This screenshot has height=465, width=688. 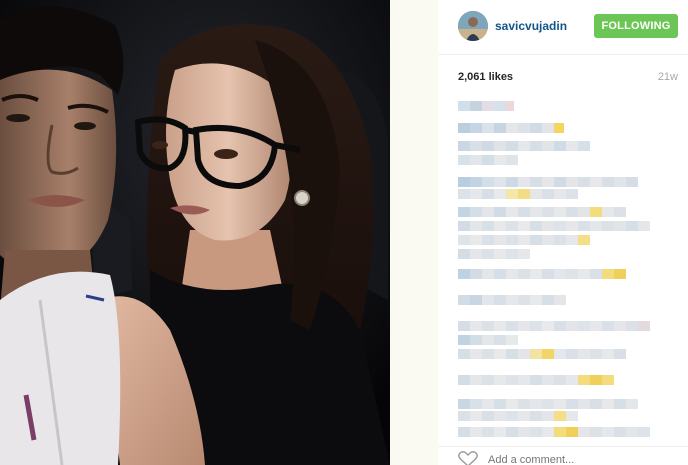 I want to click on add-comment-input, so click(x=568, y=459).